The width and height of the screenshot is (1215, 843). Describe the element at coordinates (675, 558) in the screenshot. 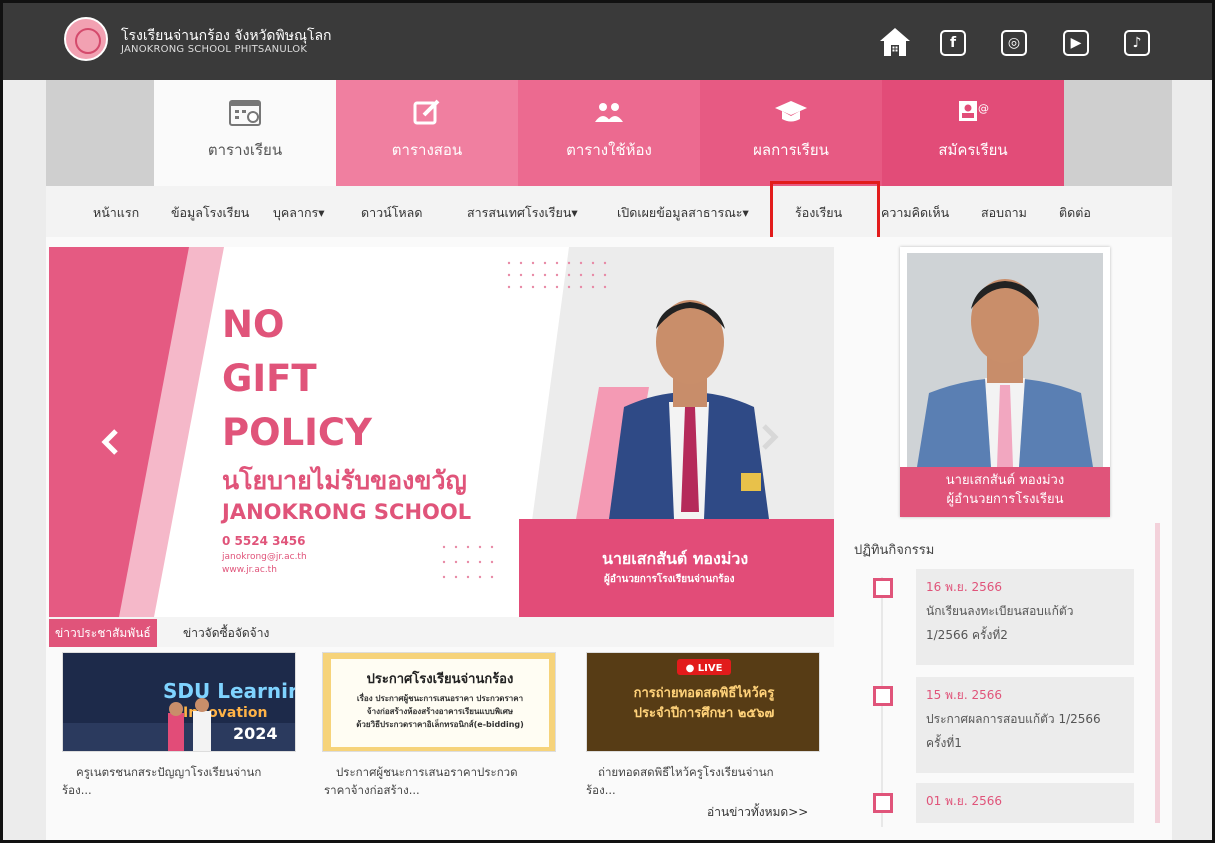

I see `banner-director-name: นายเสกสันต์ ทองม่วง` at that location.